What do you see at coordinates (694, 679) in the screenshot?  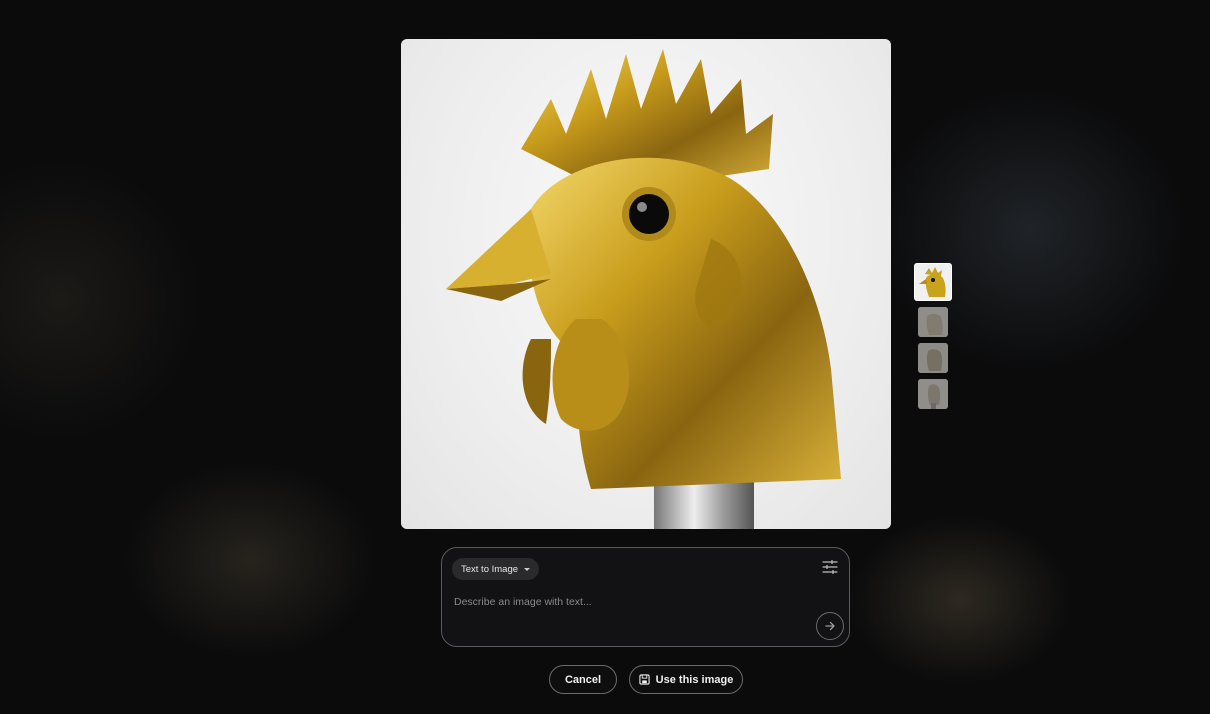 I see `use-this-image-label: Use this image` at bounding box center [694, 679].